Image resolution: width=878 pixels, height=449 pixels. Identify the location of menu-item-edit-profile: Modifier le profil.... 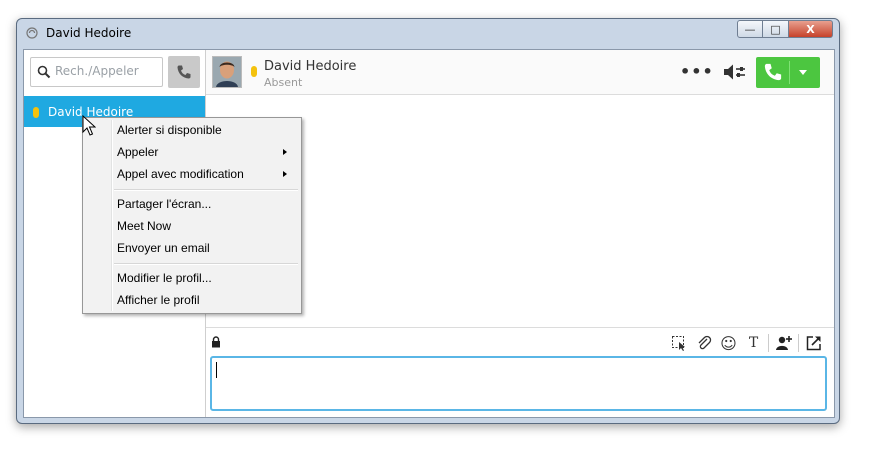
(206, 278).